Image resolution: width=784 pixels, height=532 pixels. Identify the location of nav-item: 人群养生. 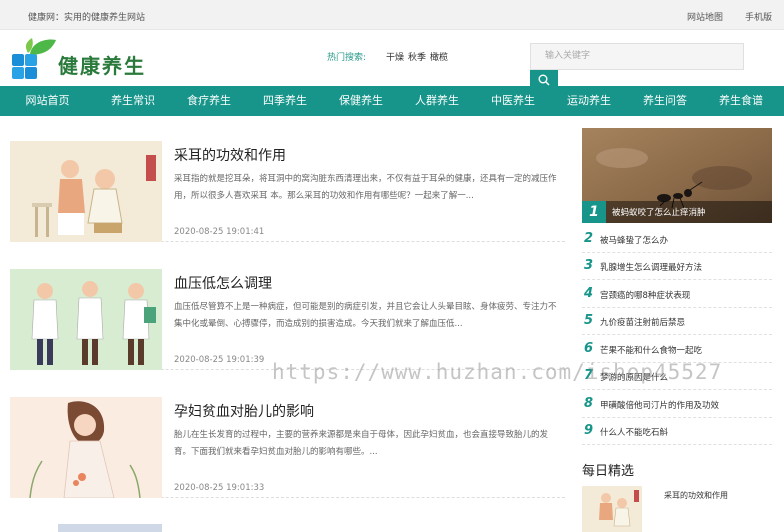
(437, 101).